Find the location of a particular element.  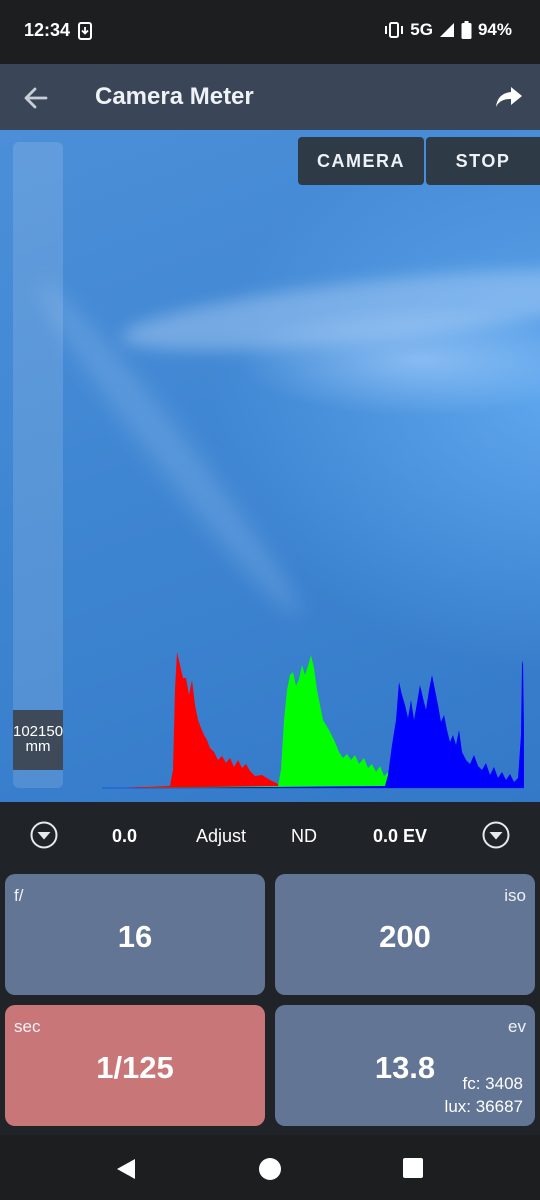

aperture-card: f/ 16 is located at coordinates (135, 934).